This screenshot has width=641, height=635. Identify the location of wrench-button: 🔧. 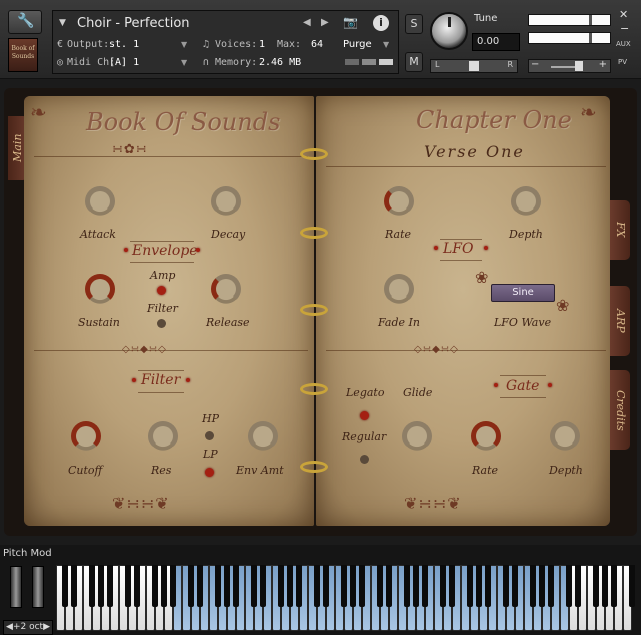
(25, 22).